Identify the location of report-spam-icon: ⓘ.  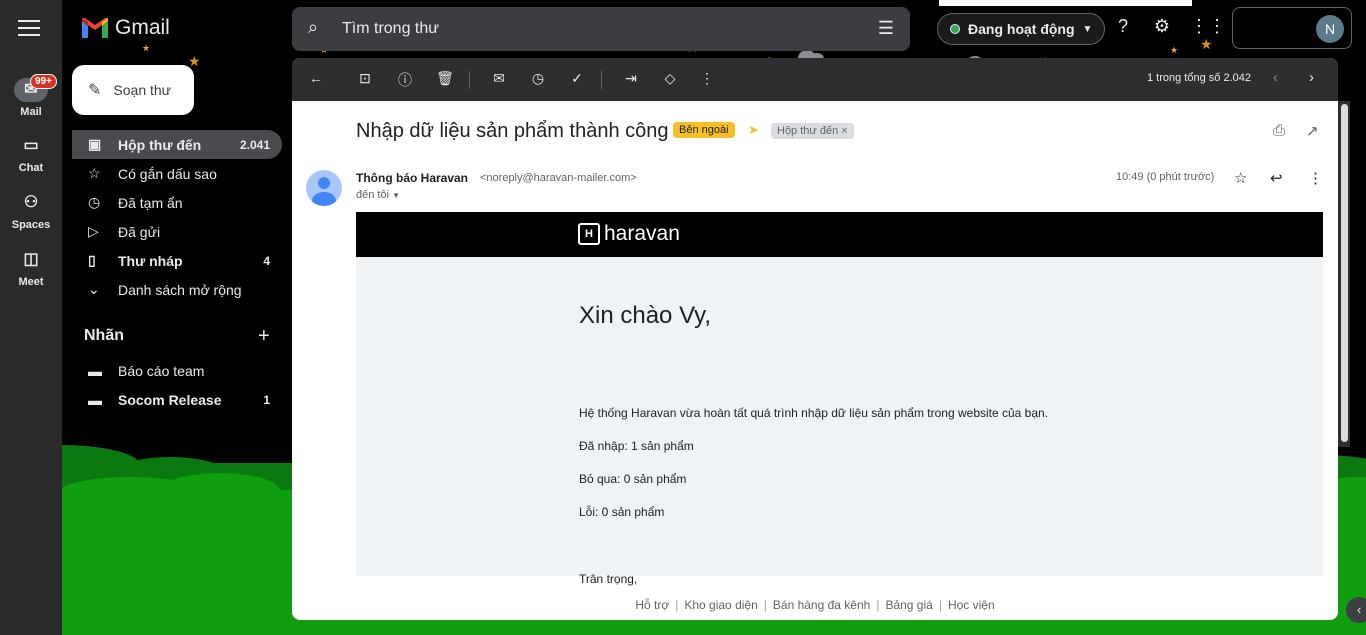
(405, 80).